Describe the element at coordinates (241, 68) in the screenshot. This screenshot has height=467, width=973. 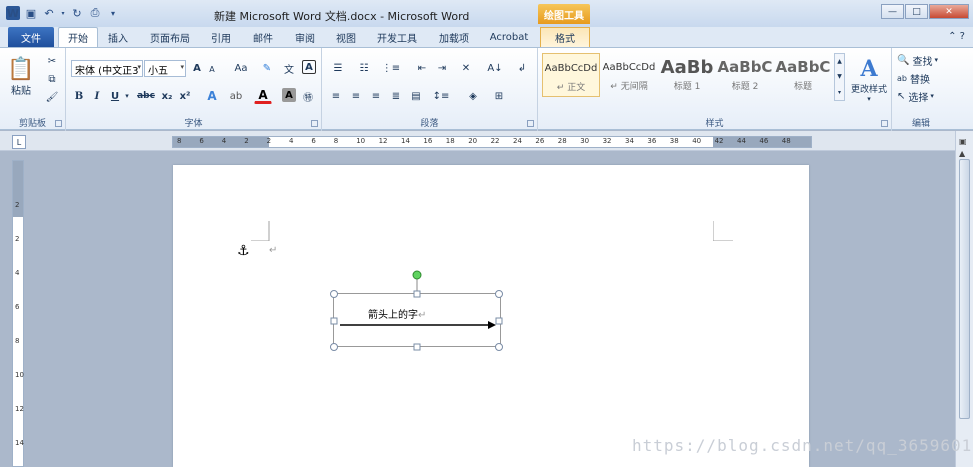
I see `change-case-icon: Aa` at that location.